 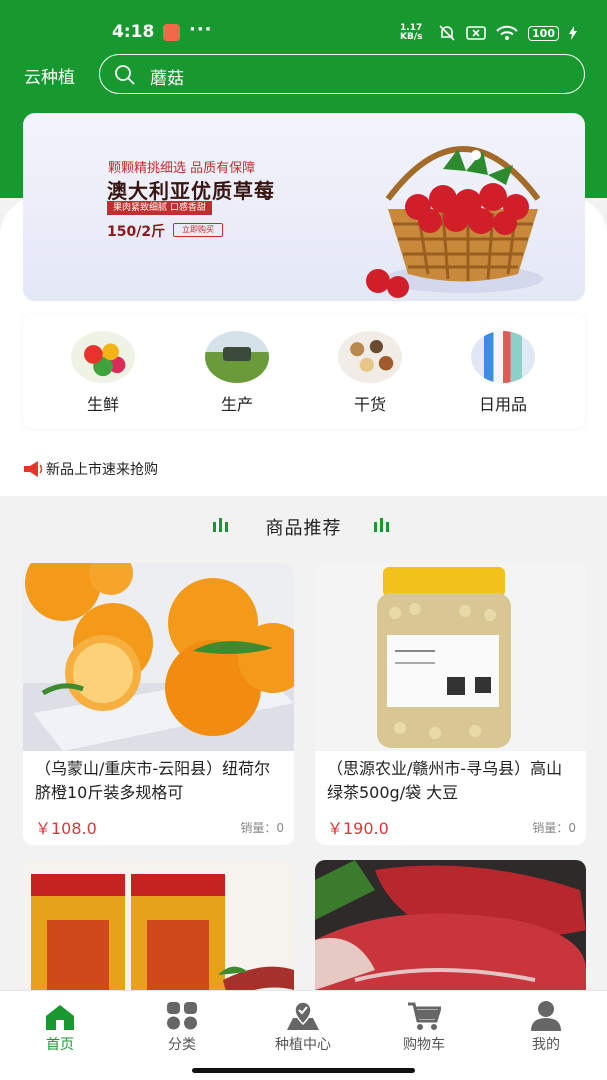 I want to click on category-production: 生产, so click(x=237, y=373).